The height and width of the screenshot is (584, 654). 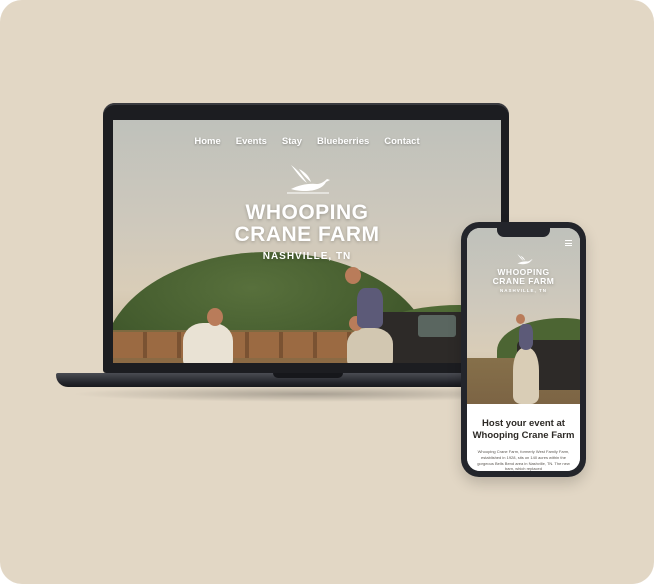 I want to click on phone-dynamic-island, so click(x=523, y=232).